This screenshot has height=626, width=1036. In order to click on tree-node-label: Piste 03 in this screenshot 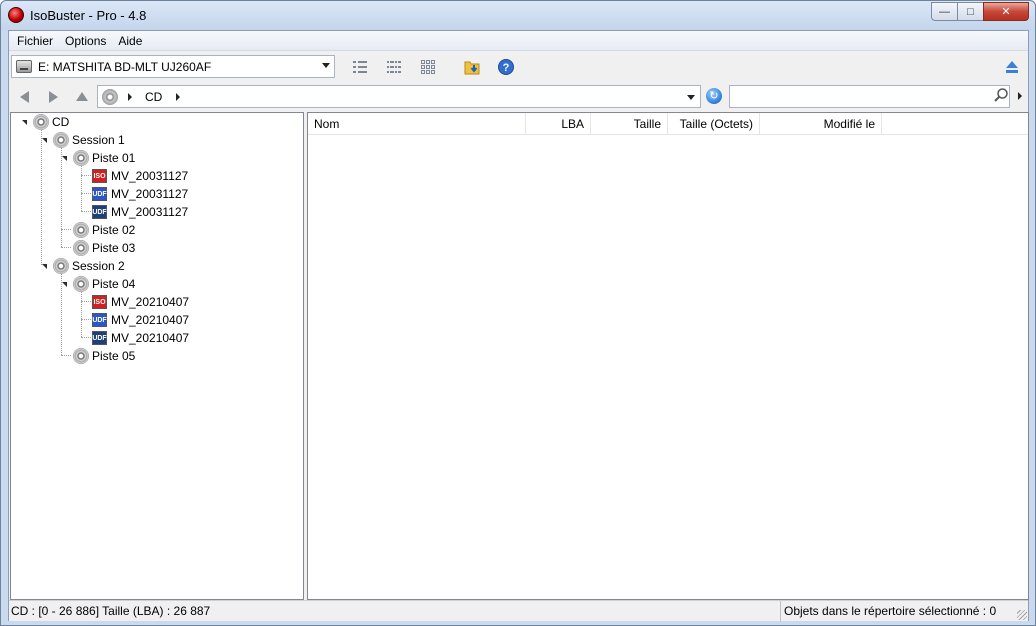, I will do `click(114, 248)`.